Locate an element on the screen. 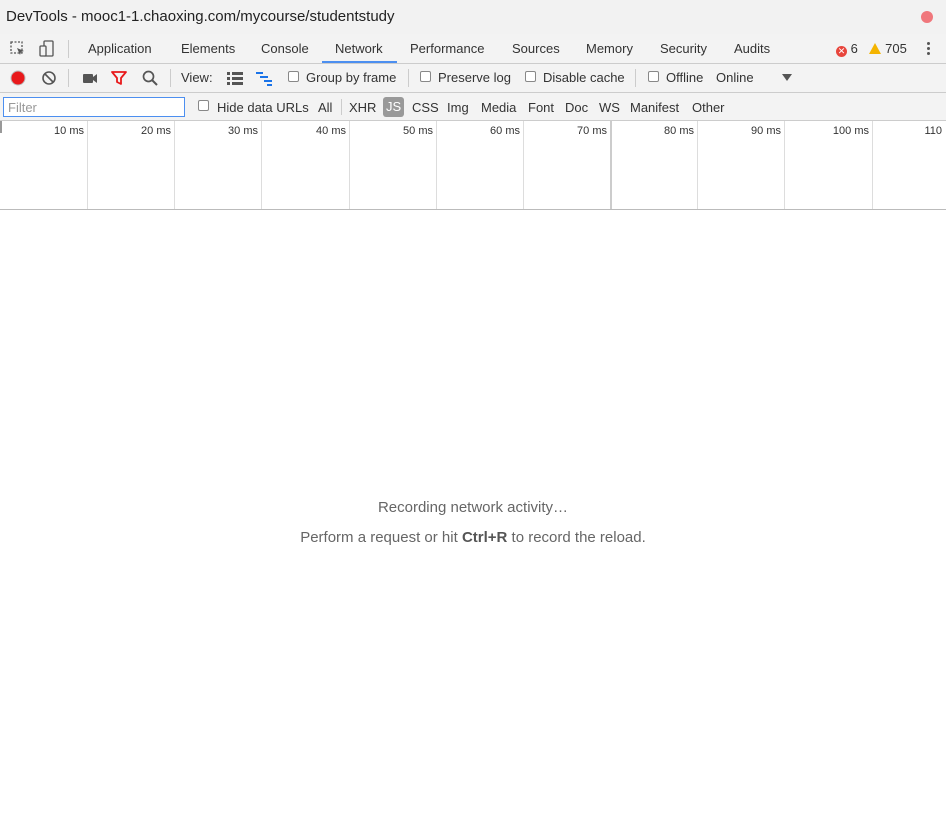 Image resolution: width=946 pixels, height=835 pixels. throttling-select: Online is located at coordinates (735, 77).